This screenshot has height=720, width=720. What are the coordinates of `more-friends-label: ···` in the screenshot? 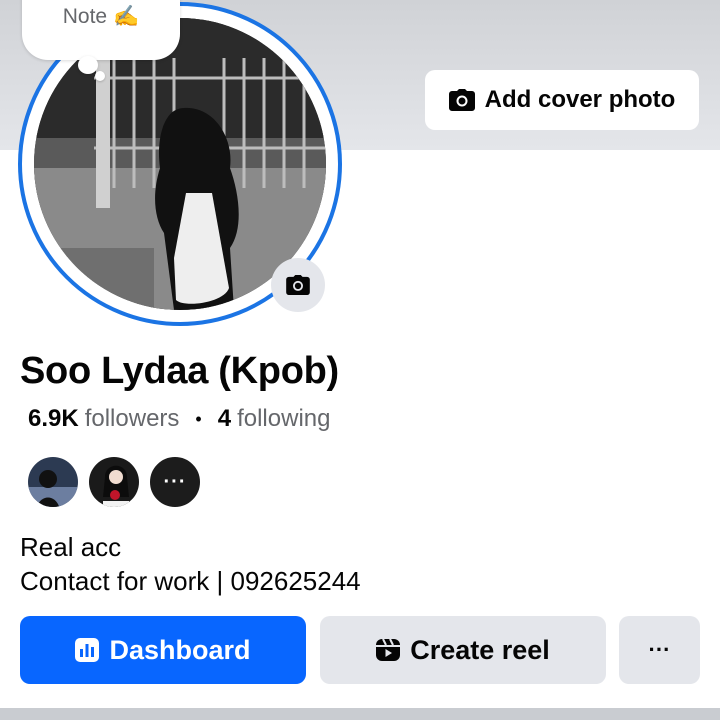 It's located at (175, 481).